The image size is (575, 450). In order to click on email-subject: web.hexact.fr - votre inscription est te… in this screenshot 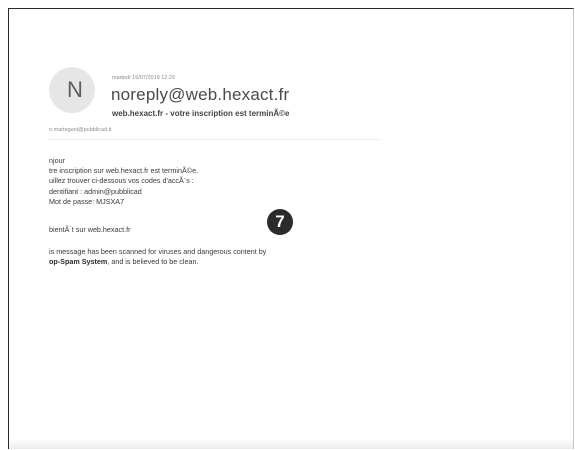, I will do `click(201, 113)`.